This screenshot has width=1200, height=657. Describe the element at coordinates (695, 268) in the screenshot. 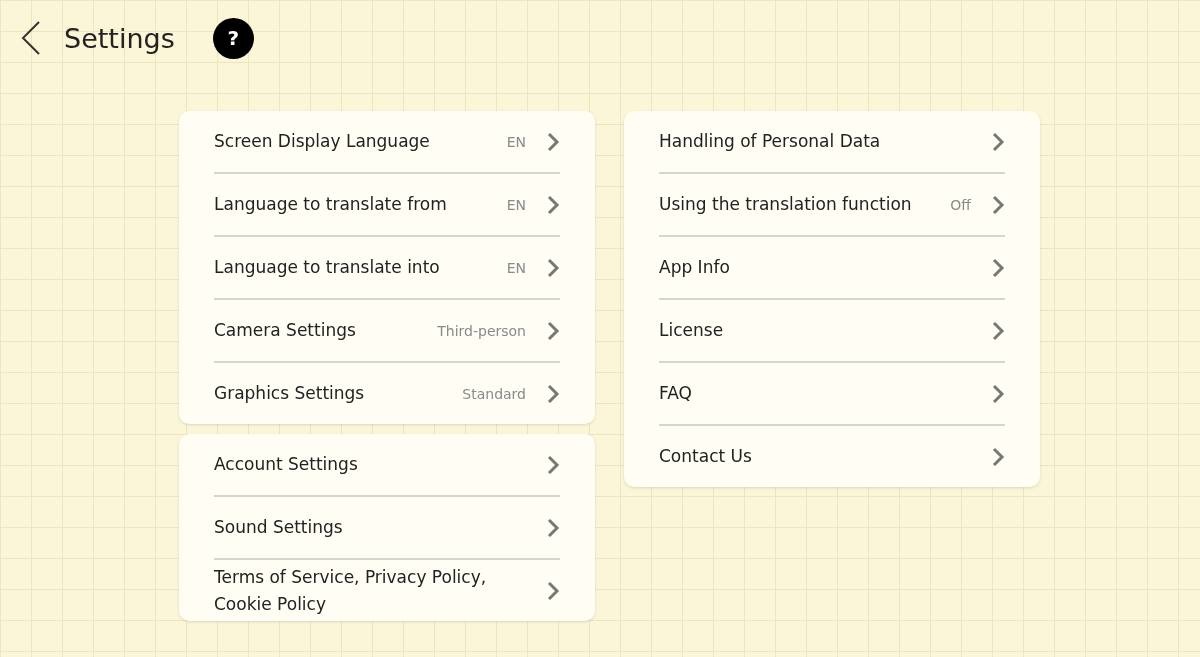

I see `row-label: App Info` at that location.